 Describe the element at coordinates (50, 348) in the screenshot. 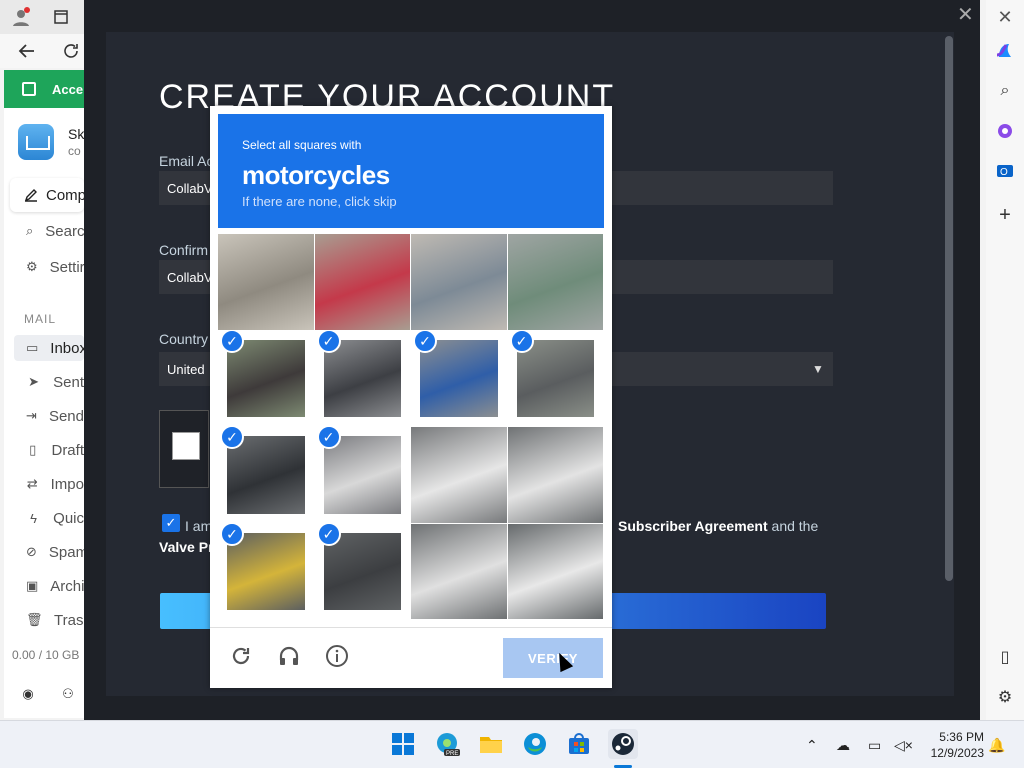

I see `sidebar-item-inbox: ▭ Inbox` at that location.